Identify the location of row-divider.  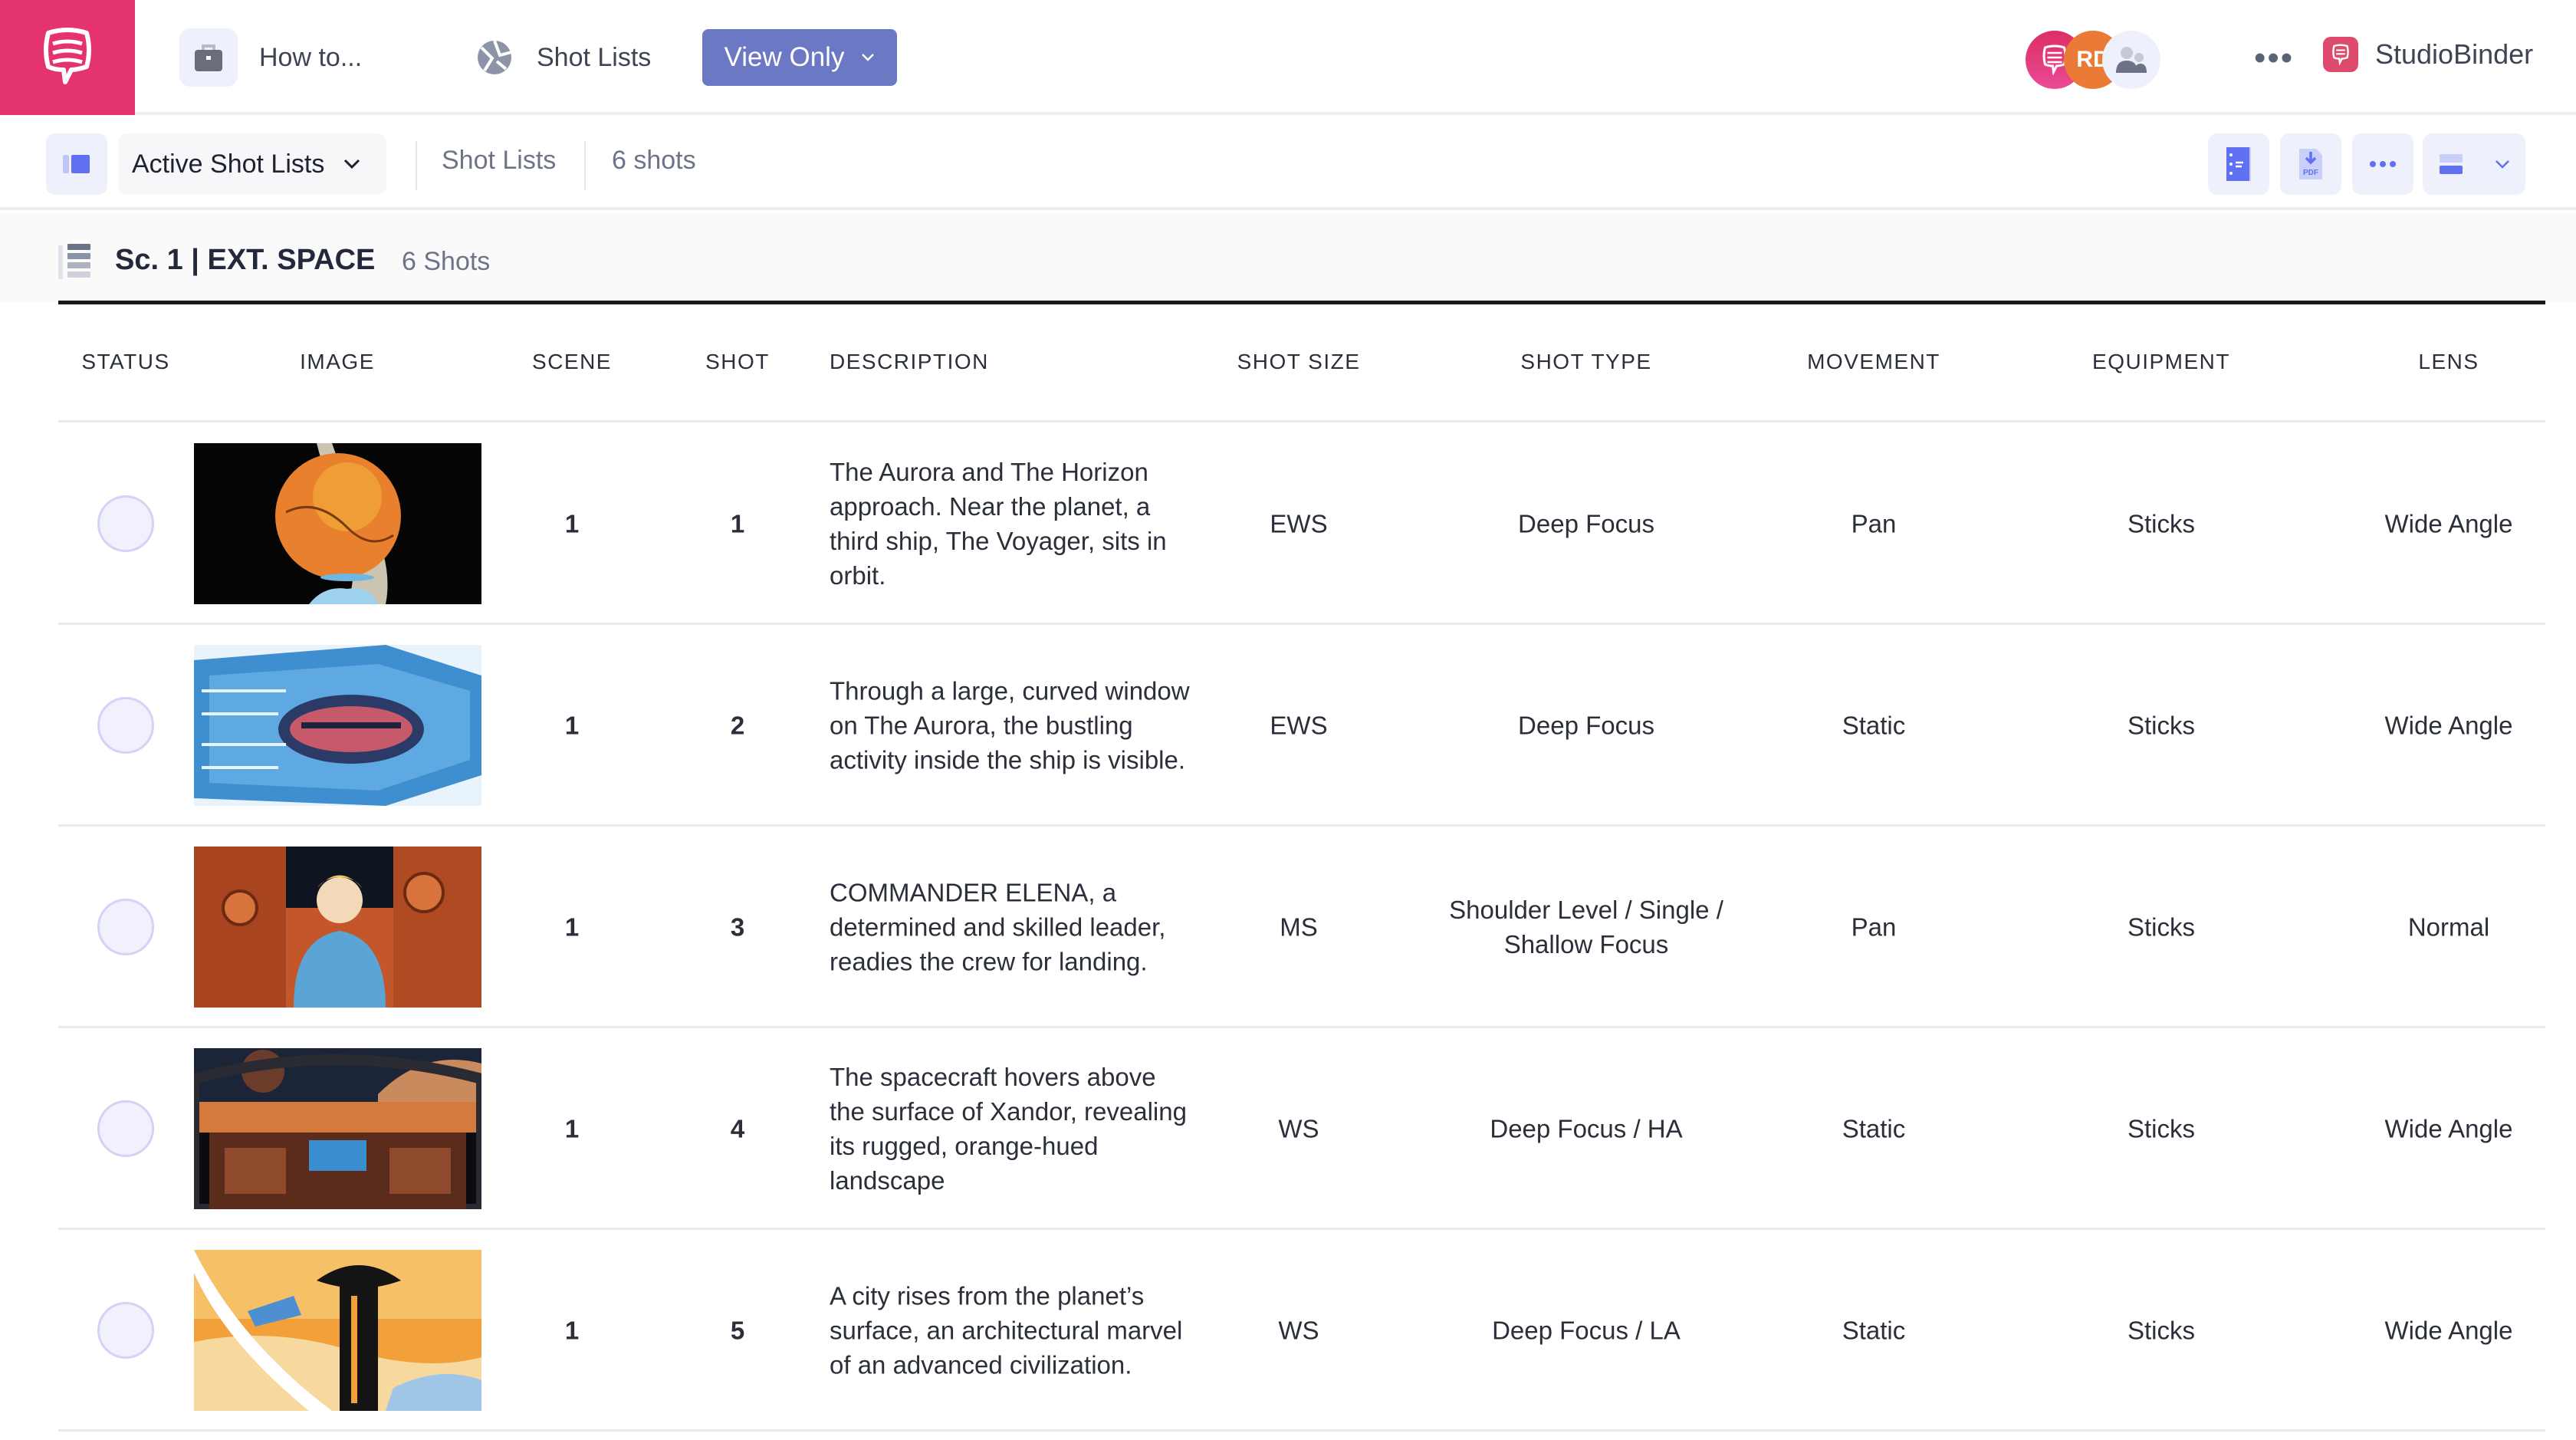
(1302, 1430).